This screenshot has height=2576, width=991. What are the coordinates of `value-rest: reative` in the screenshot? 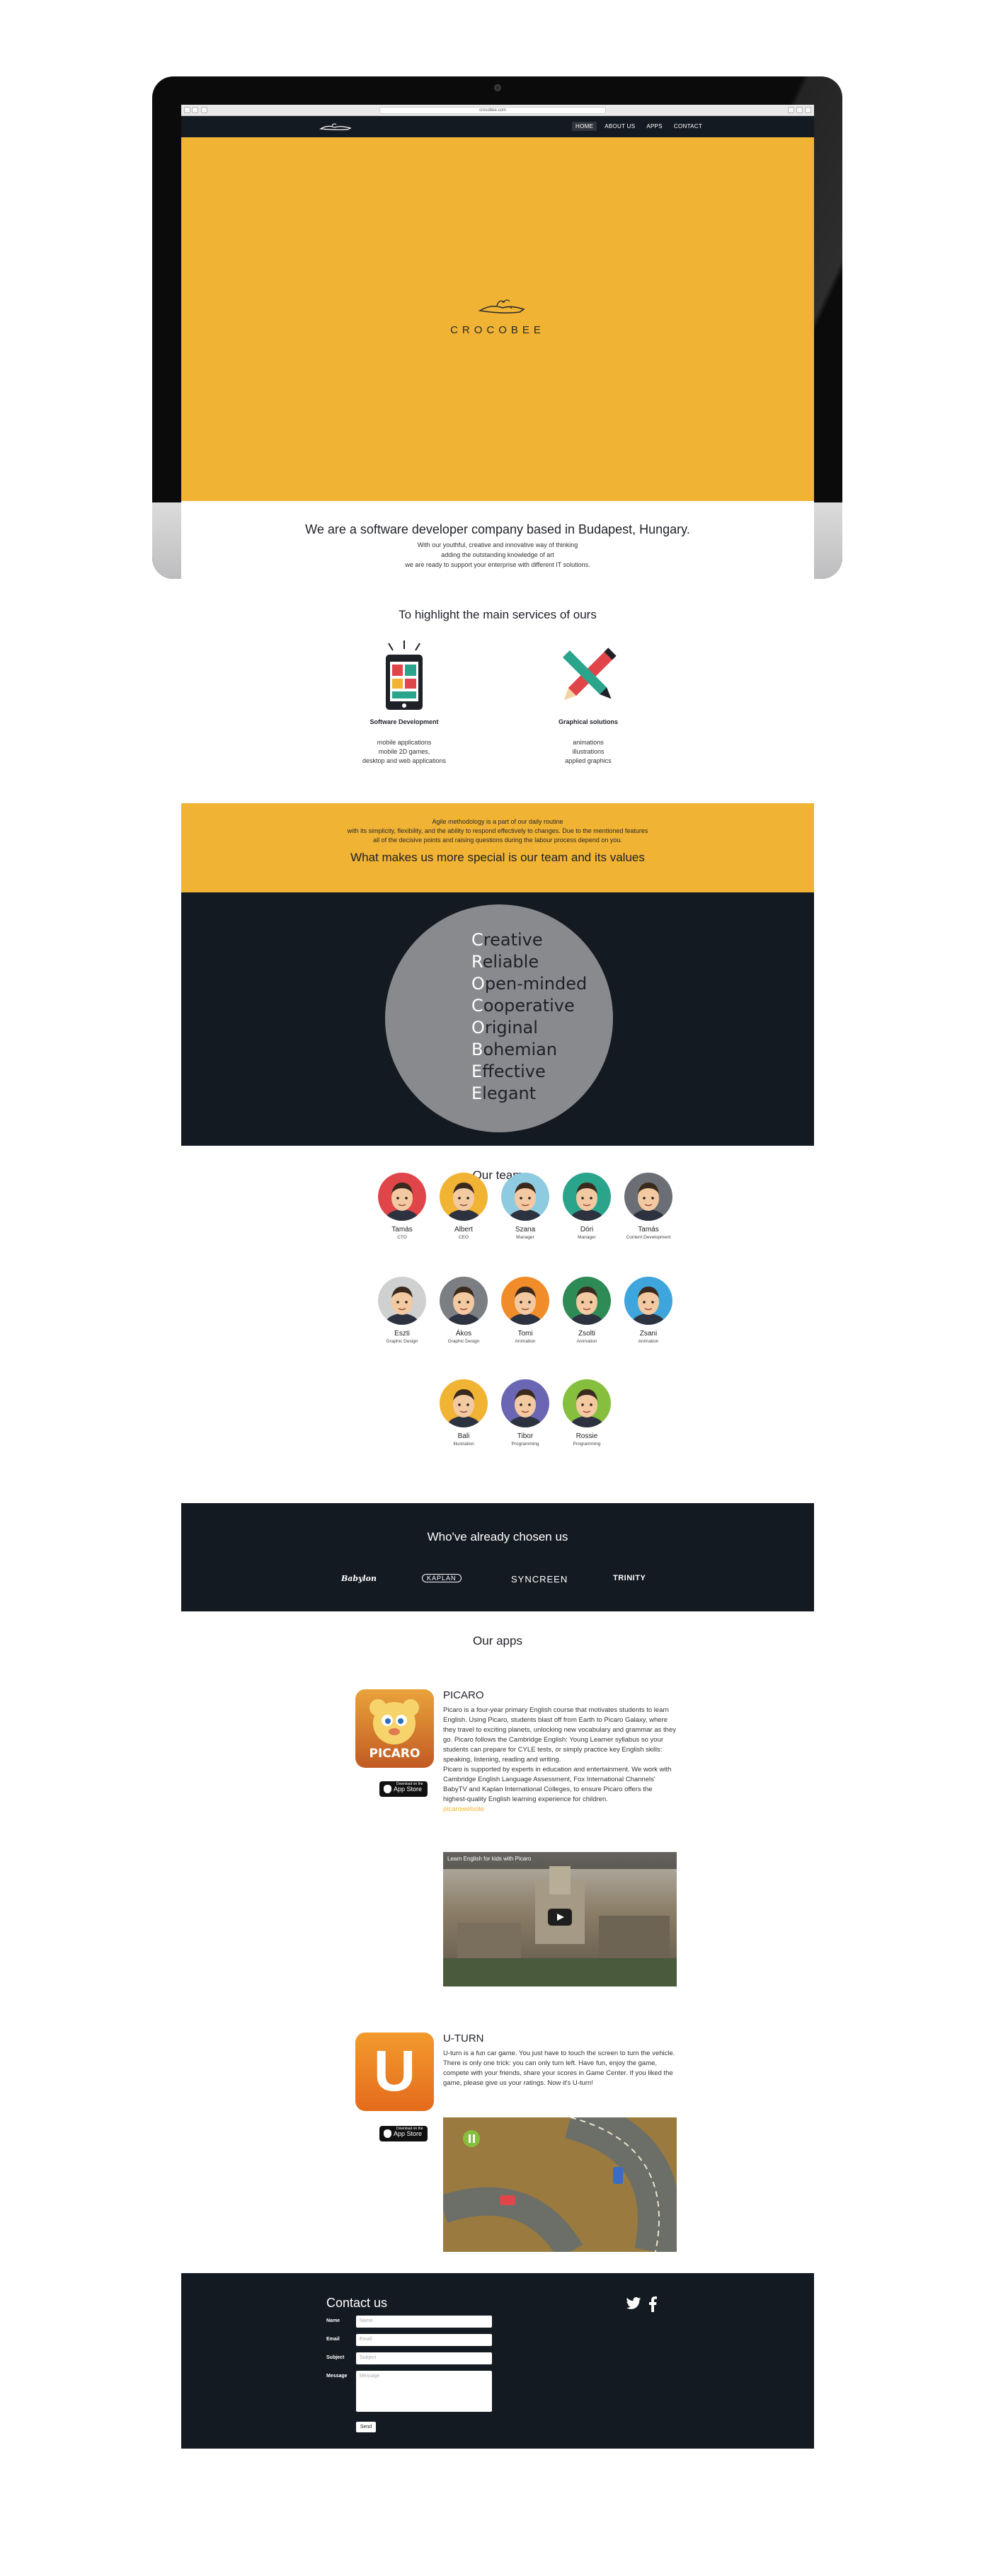 It's located at (513, 940).